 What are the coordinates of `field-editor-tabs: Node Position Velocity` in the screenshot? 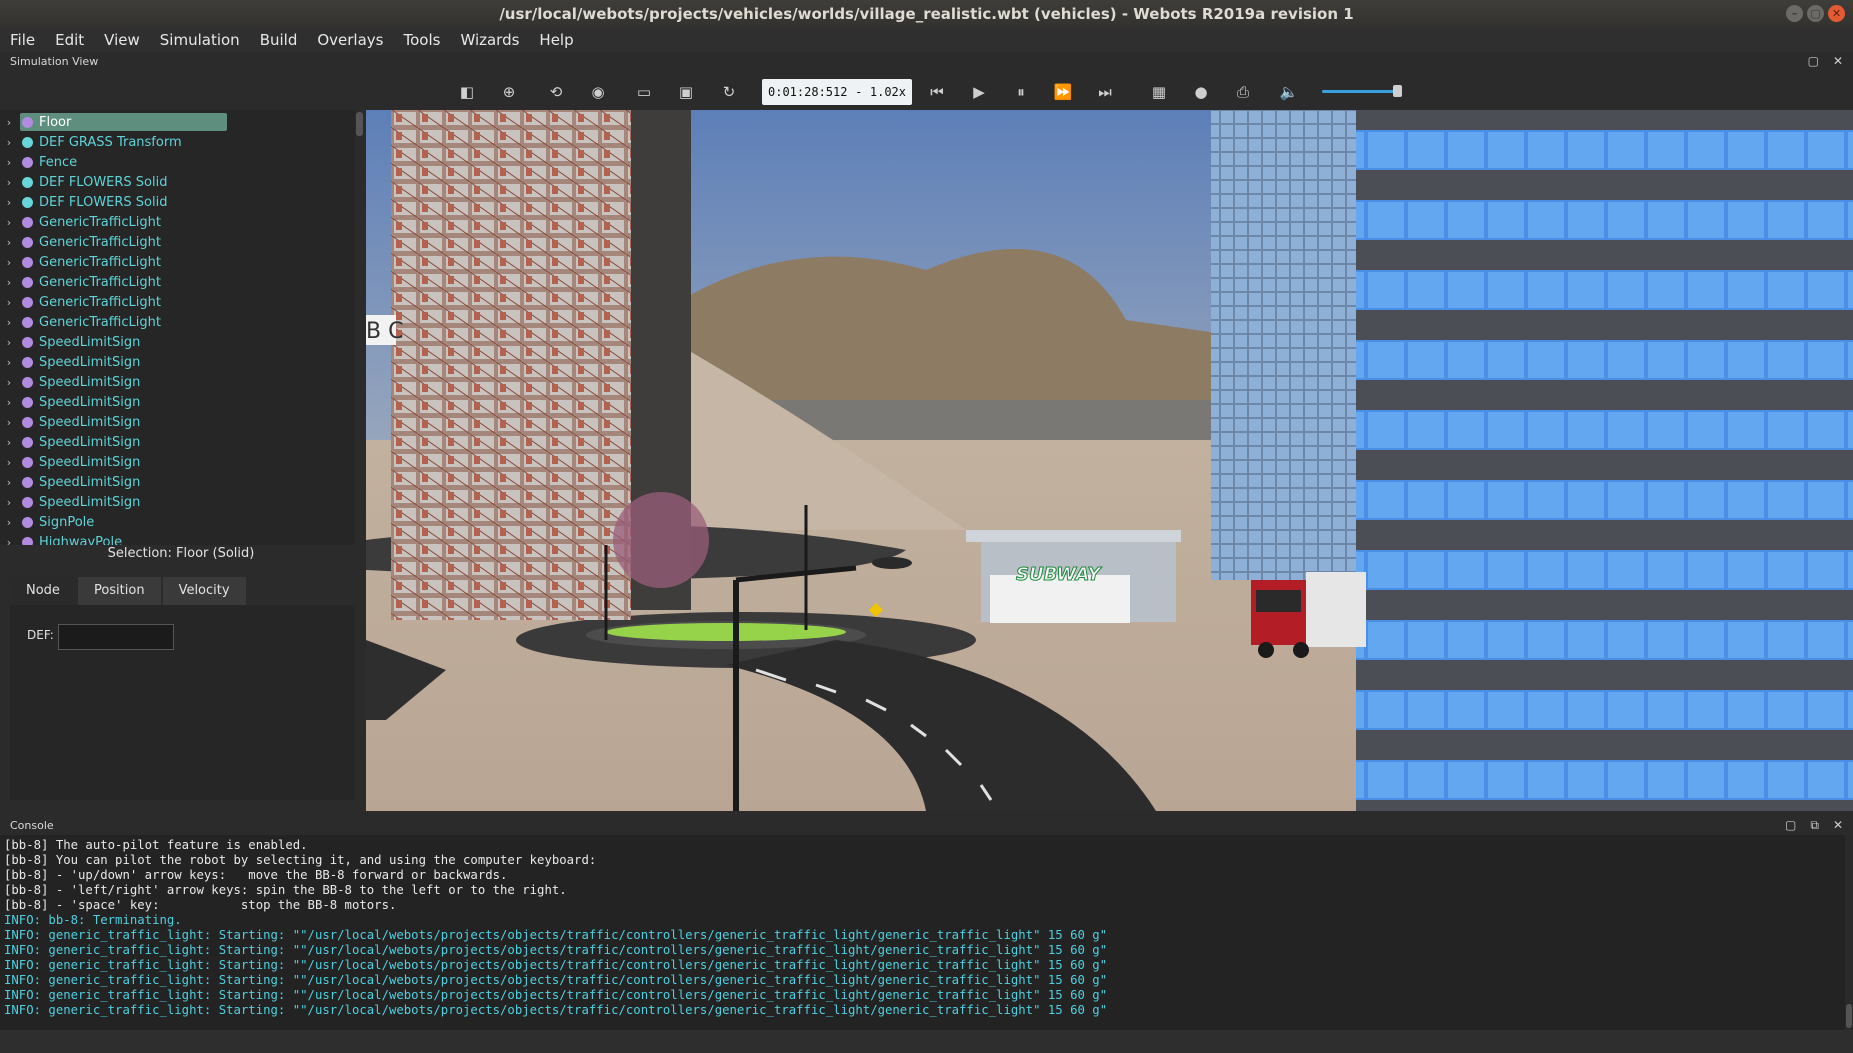 It's located at (129, 591).